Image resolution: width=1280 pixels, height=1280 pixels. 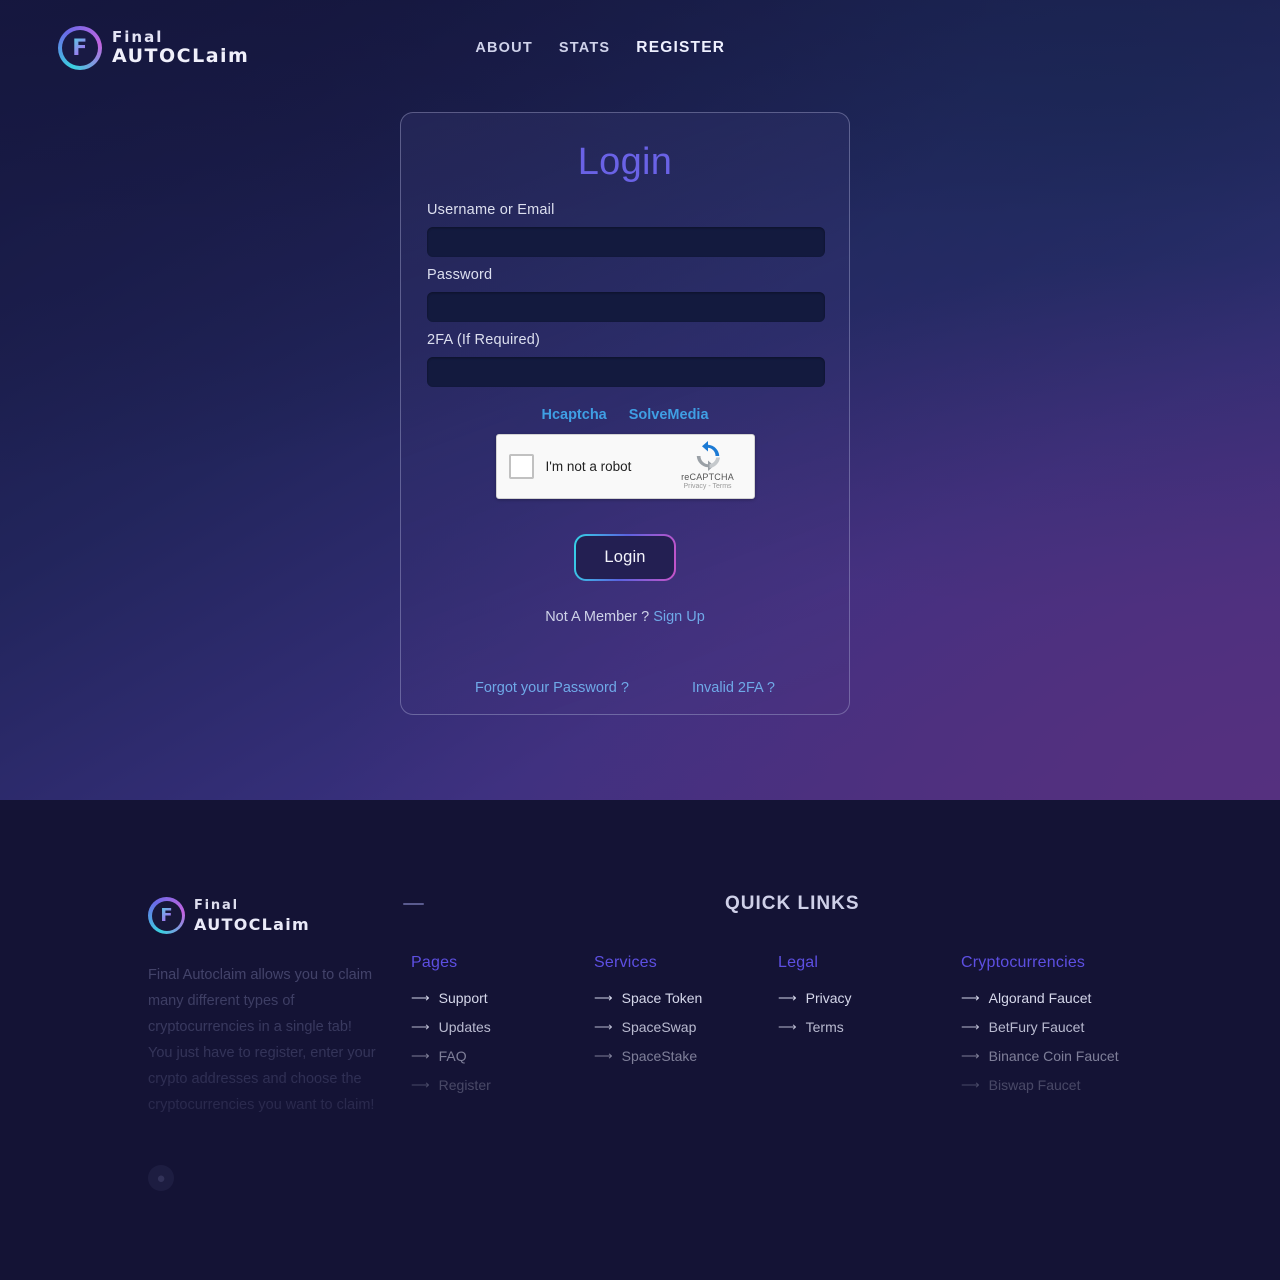 I want to click on captcha-option-solvemedia: SolveMedia, so click(x=669, y=415).